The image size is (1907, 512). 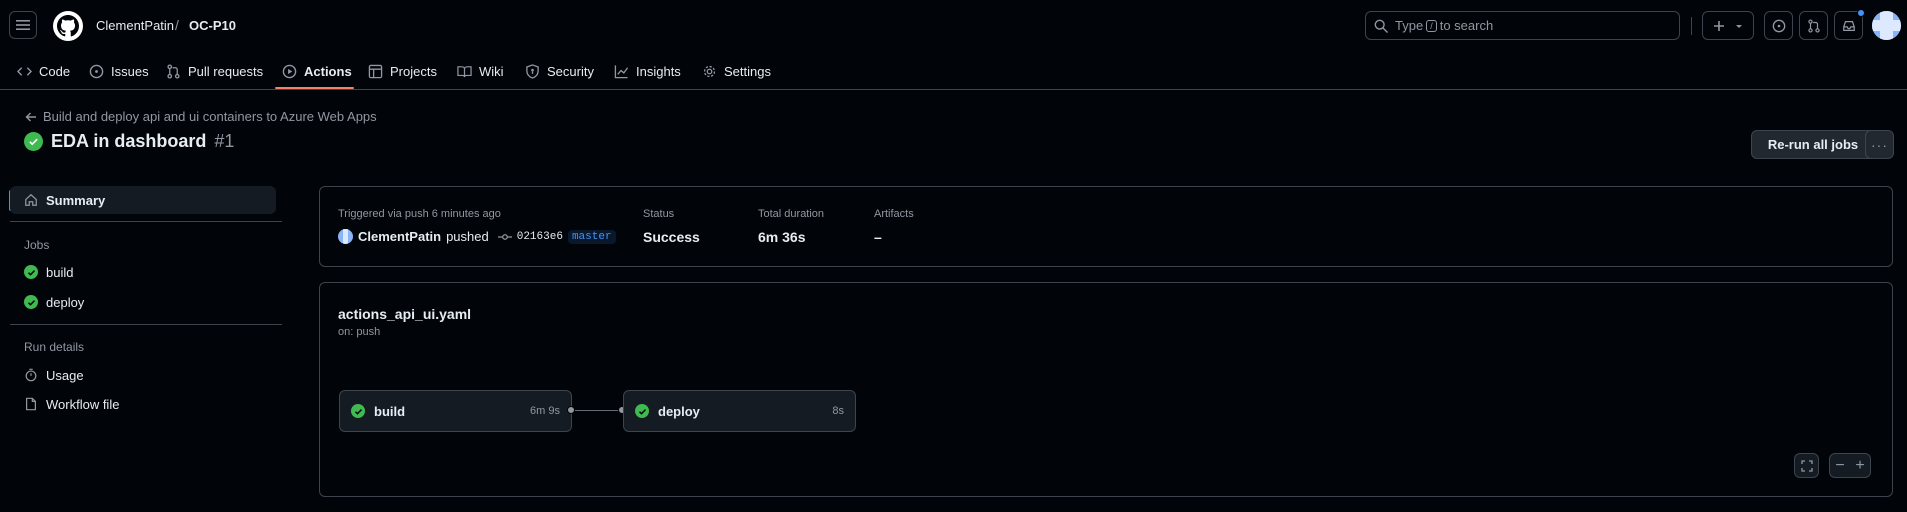 What do you see at coordinates (1381, 26) in the screenshot?
I see `search-icon` at bounding box center [1381, 26].